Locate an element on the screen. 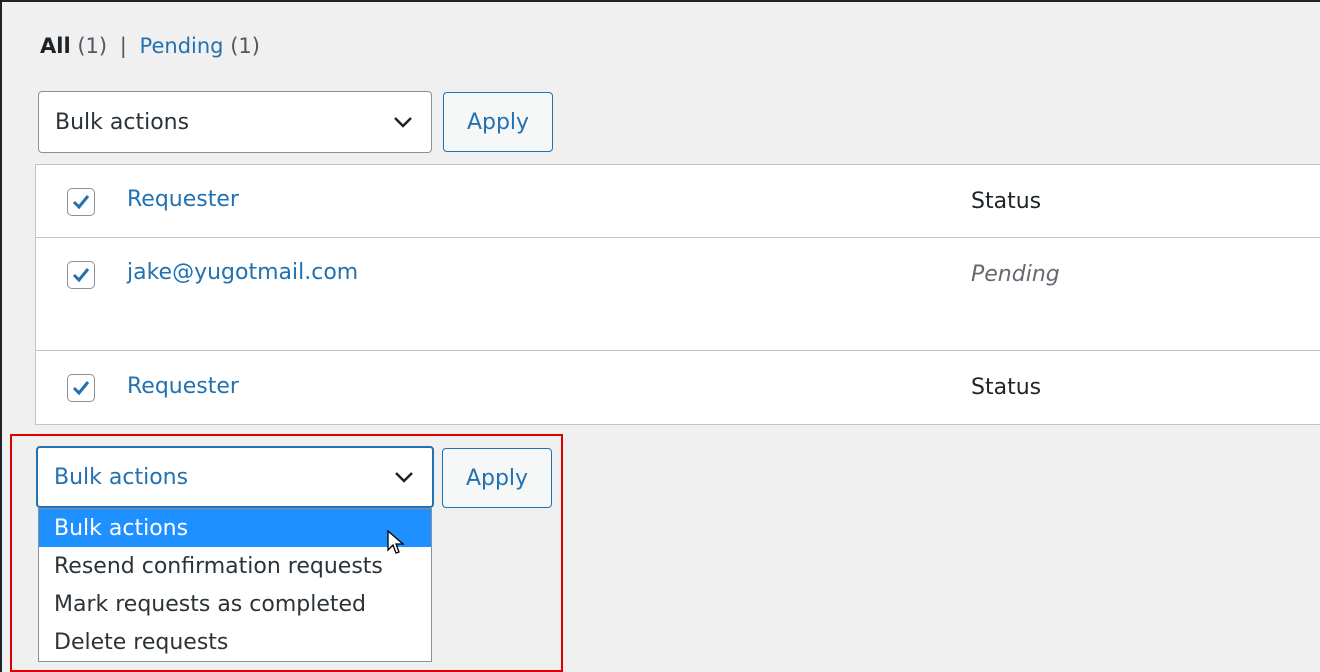 The width and height of the screenshot is (1320, 672). filter-all-link: All is located at coordinates (55, 46).